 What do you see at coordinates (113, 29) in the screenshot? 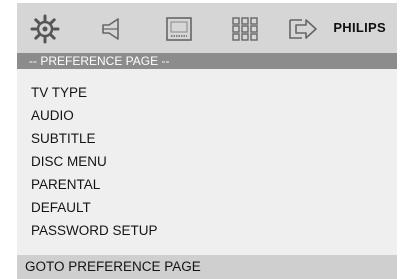
I see `speaker-icon` at bounding box center [113, 29].